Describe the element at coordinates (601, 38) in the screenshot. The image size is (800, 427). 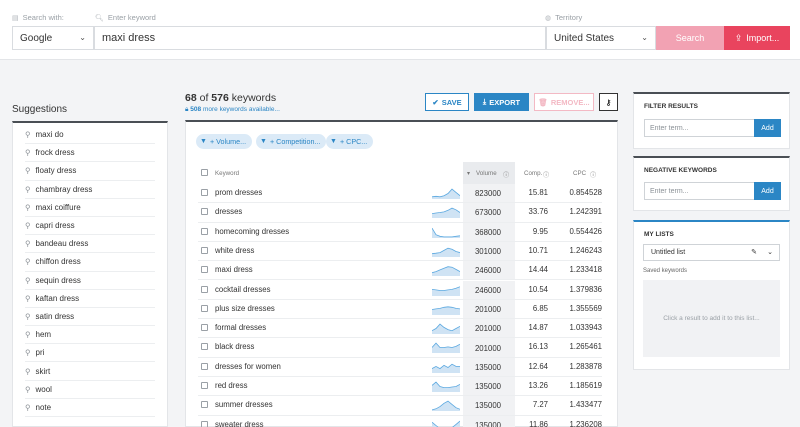
I see `territory-select: United States ⌄` at that location.